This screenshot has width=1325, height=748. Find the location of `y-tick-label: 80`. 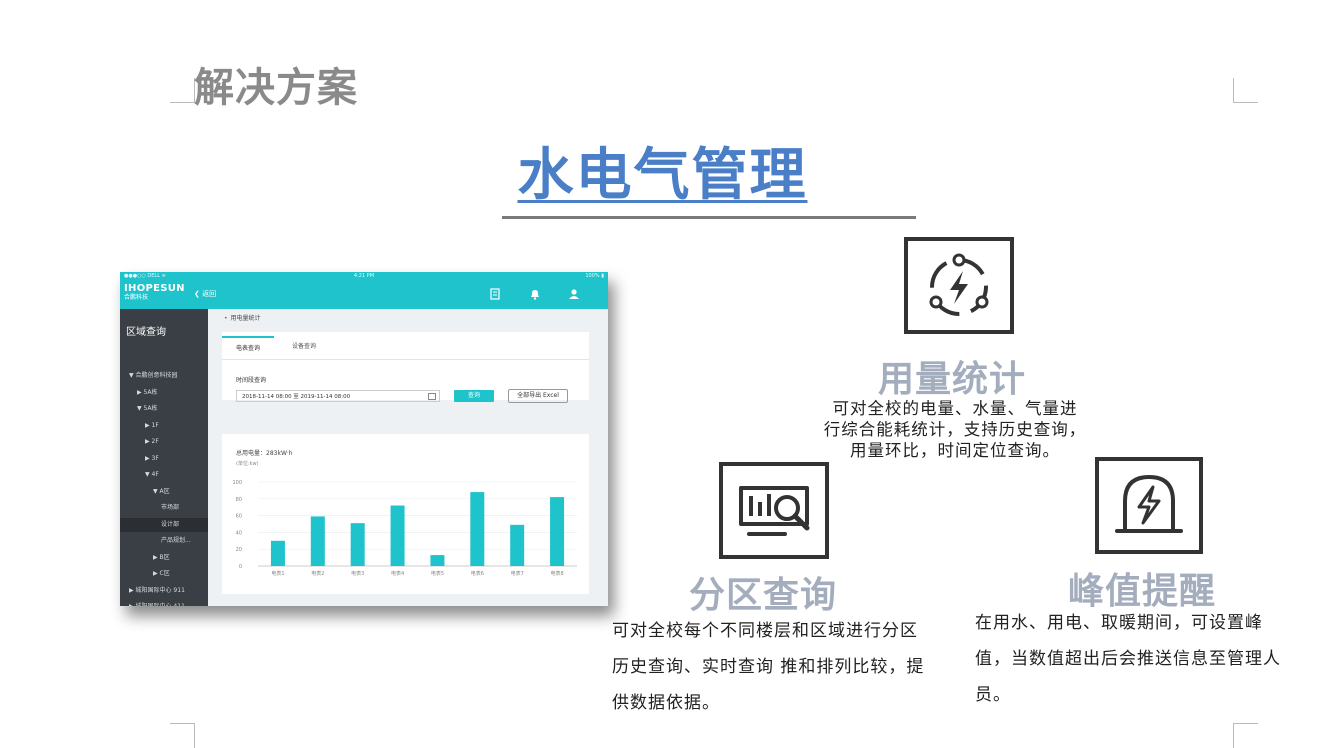

y-tick-label: 80 is located at coordinates (239, 500).